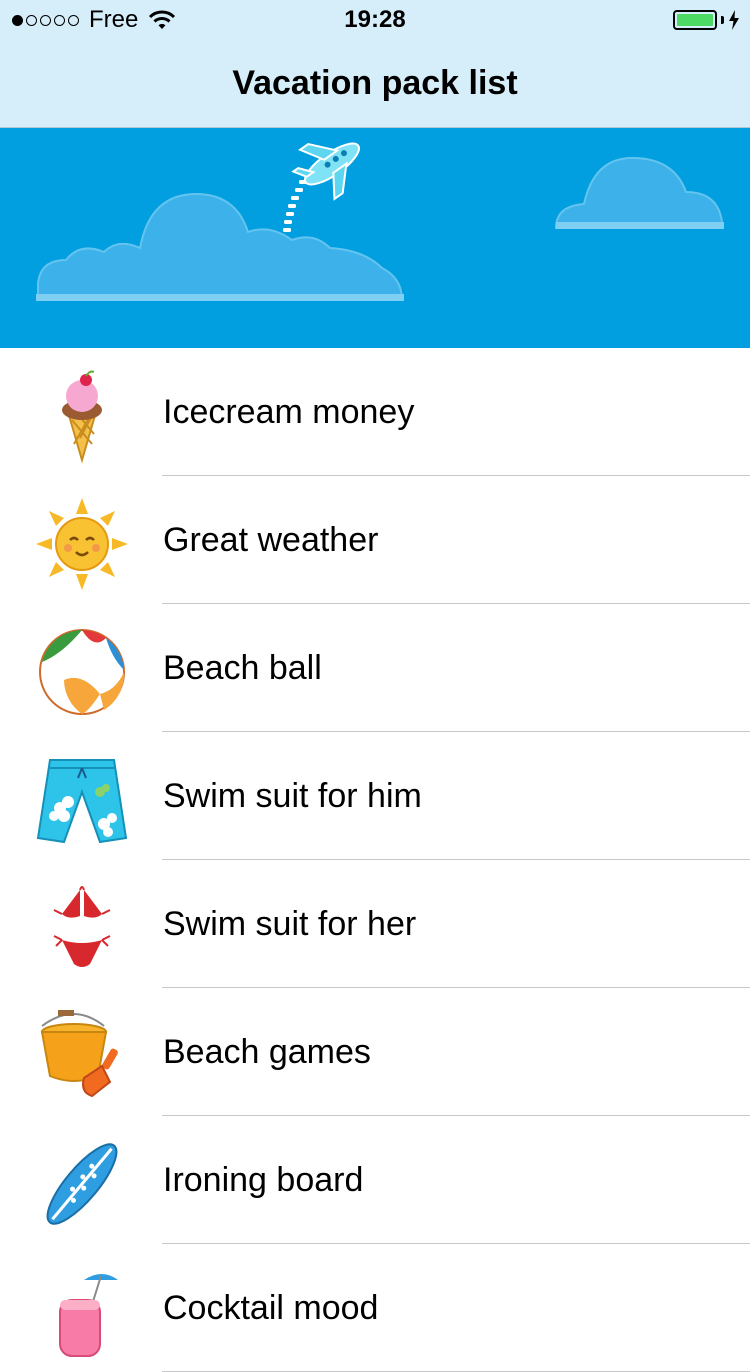 The image size is (750, 1372). What do you see at coordinates (271, 540) in the screenshot?
I see `item-label: Great weather` at bounding box center [271, 540].